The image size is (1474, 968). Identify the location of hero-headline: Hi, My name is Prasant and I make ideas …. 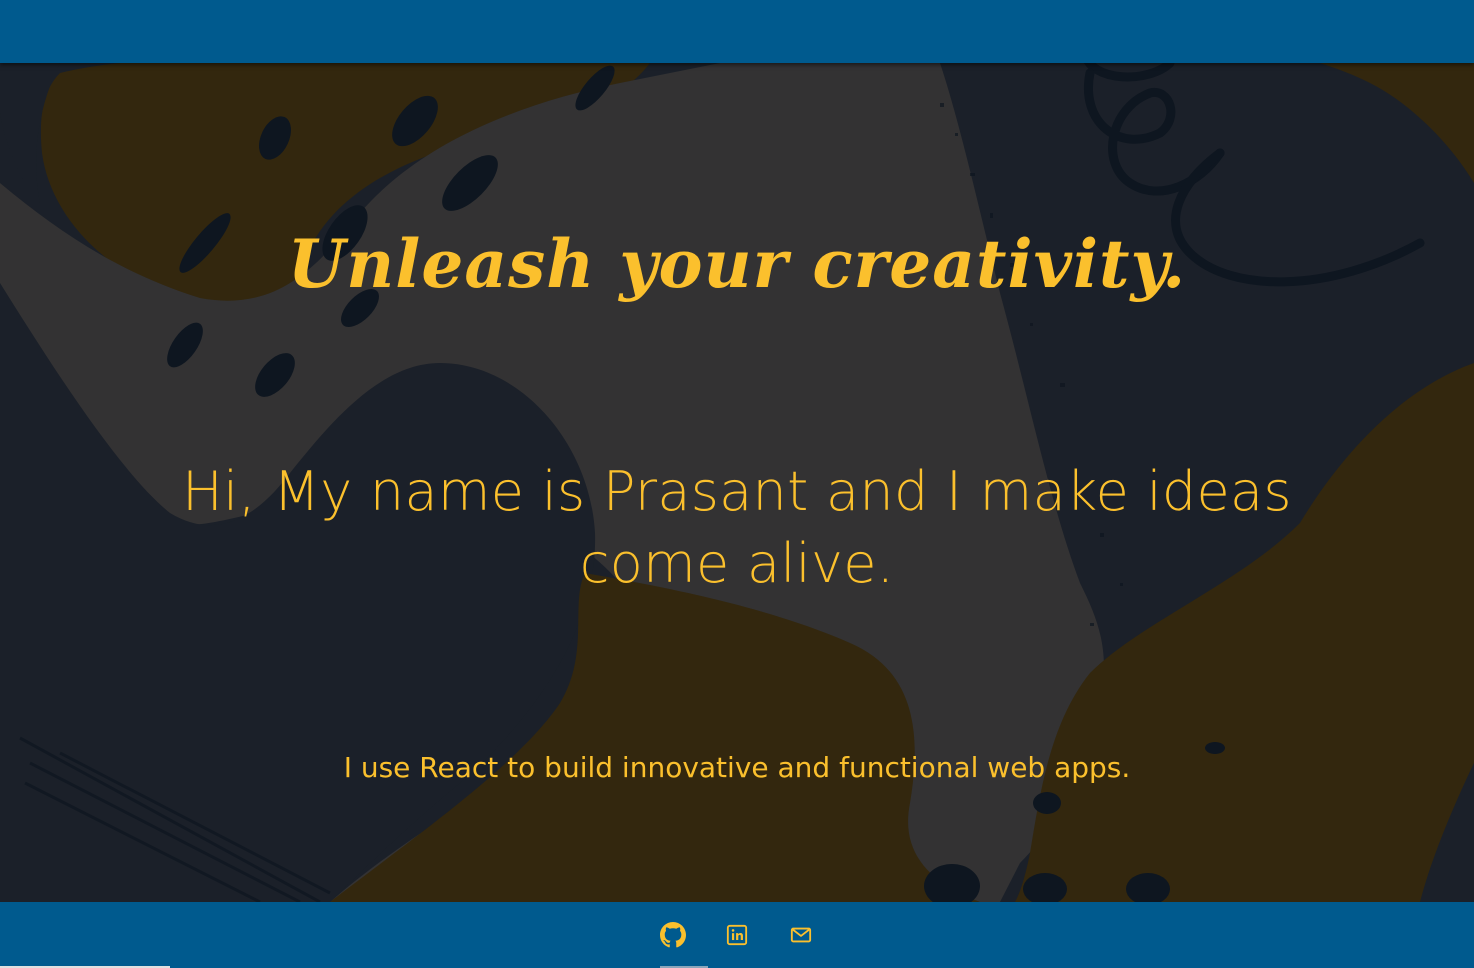
(737, 527).